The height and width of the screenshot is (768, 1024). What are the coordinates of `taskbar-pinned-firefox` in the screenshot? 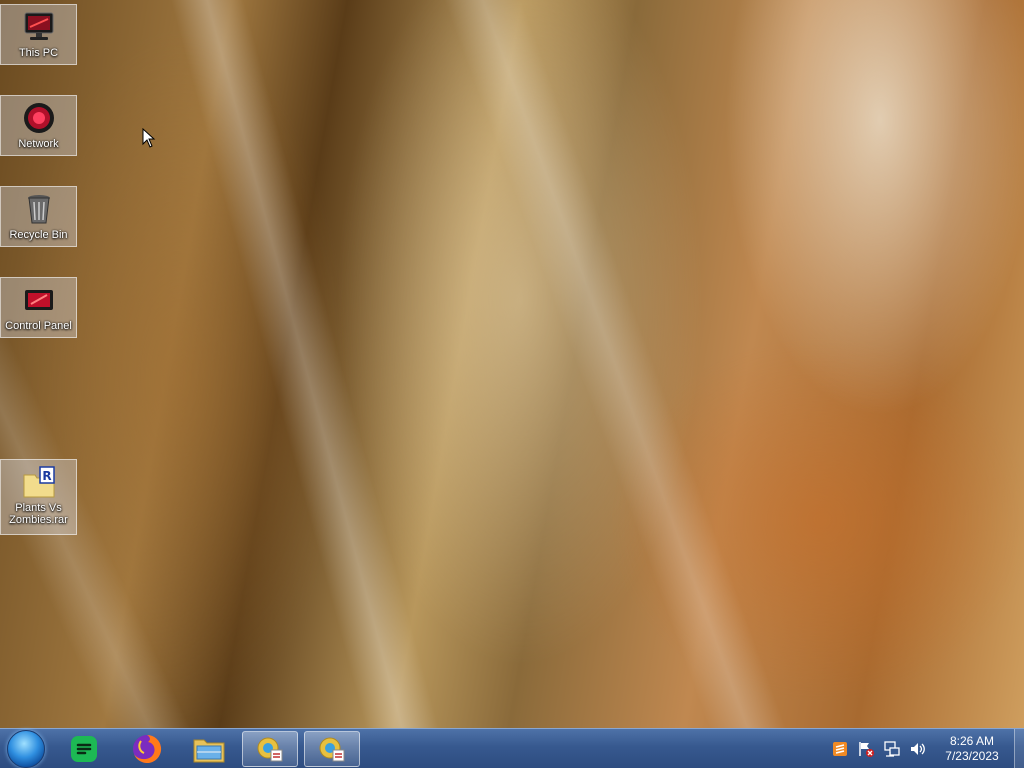 It's located at (147, 749).